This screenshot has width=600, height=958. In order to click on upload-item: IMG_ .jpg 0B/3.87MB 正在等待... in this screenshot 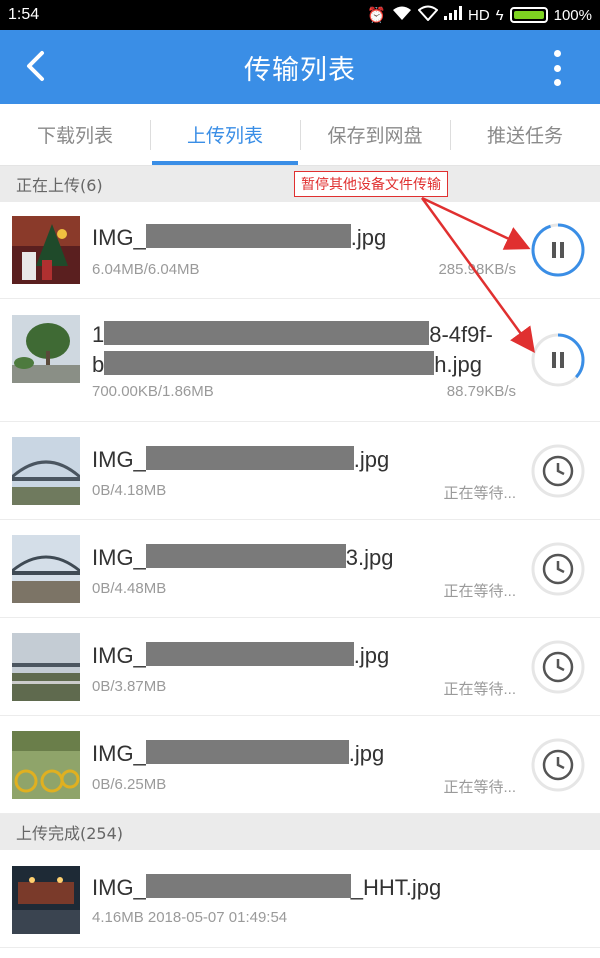, I will do `click(300, 667)`.